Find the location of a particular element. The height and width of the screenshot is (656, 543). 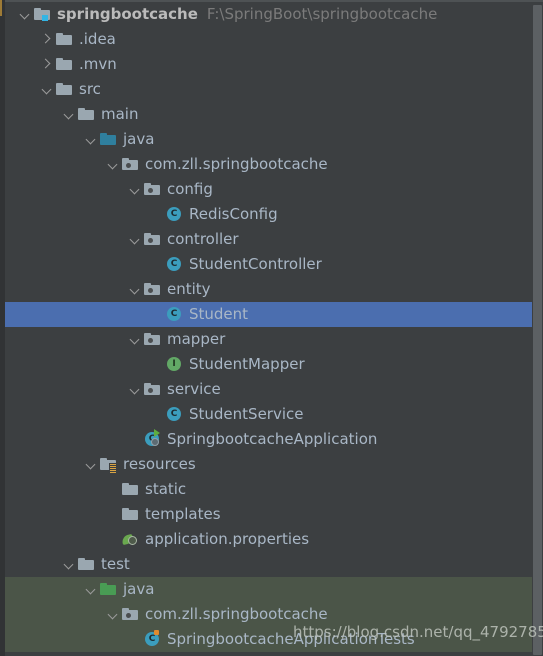

tree-row-label: StudentMapper is located at coordinates (247, 364).